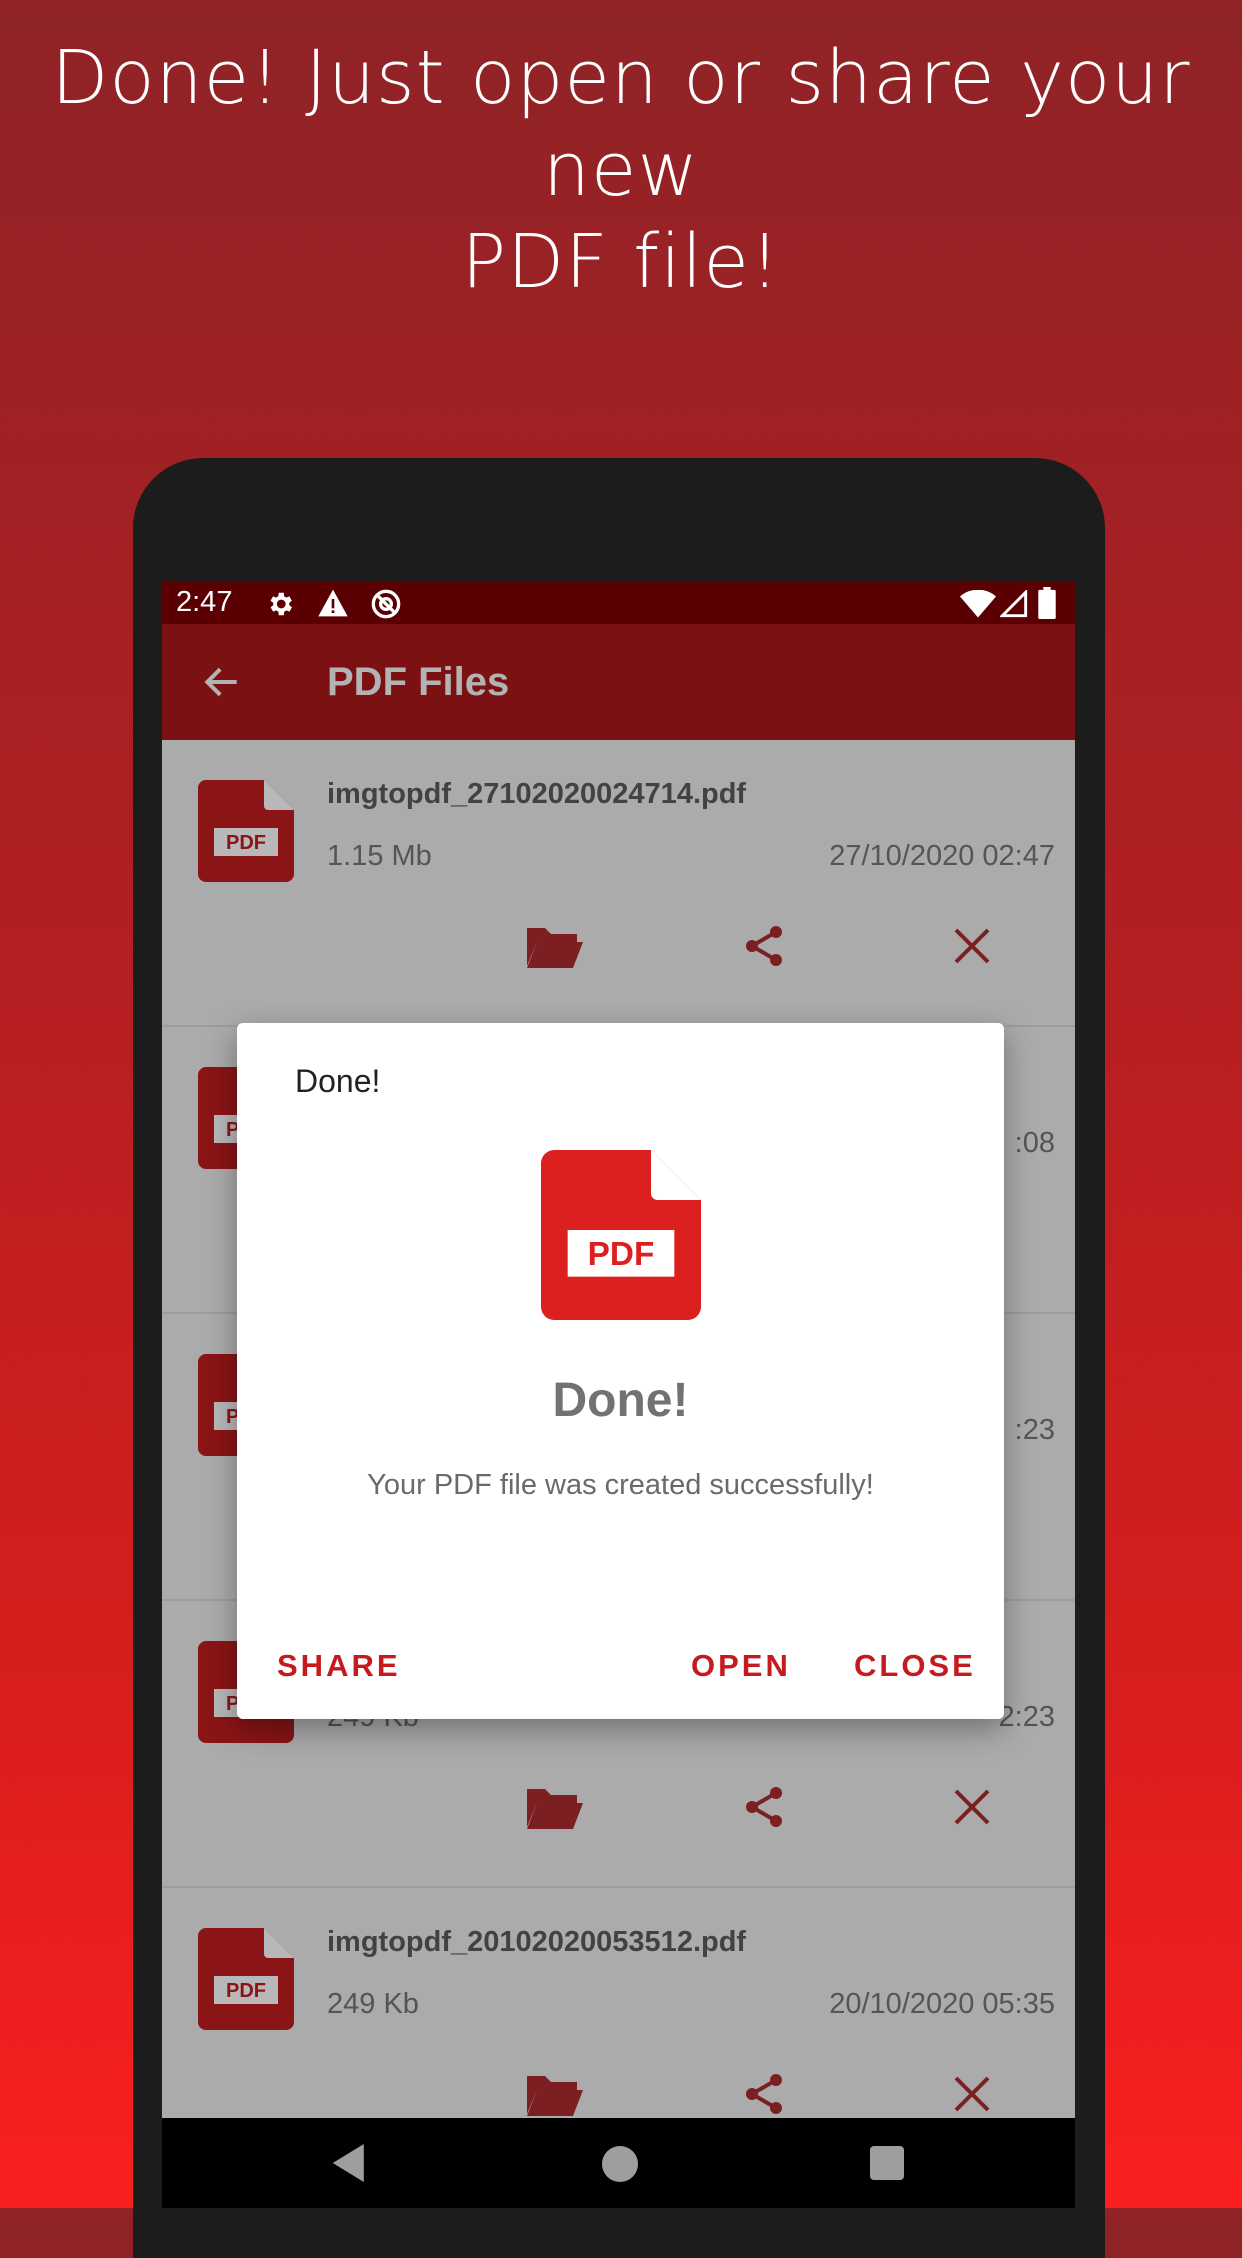 The image size is (1242, 2258). Describe the element at coordinates (621, 1254) in the screenshot. I see `pdf-badge-text: PDF` at that location.